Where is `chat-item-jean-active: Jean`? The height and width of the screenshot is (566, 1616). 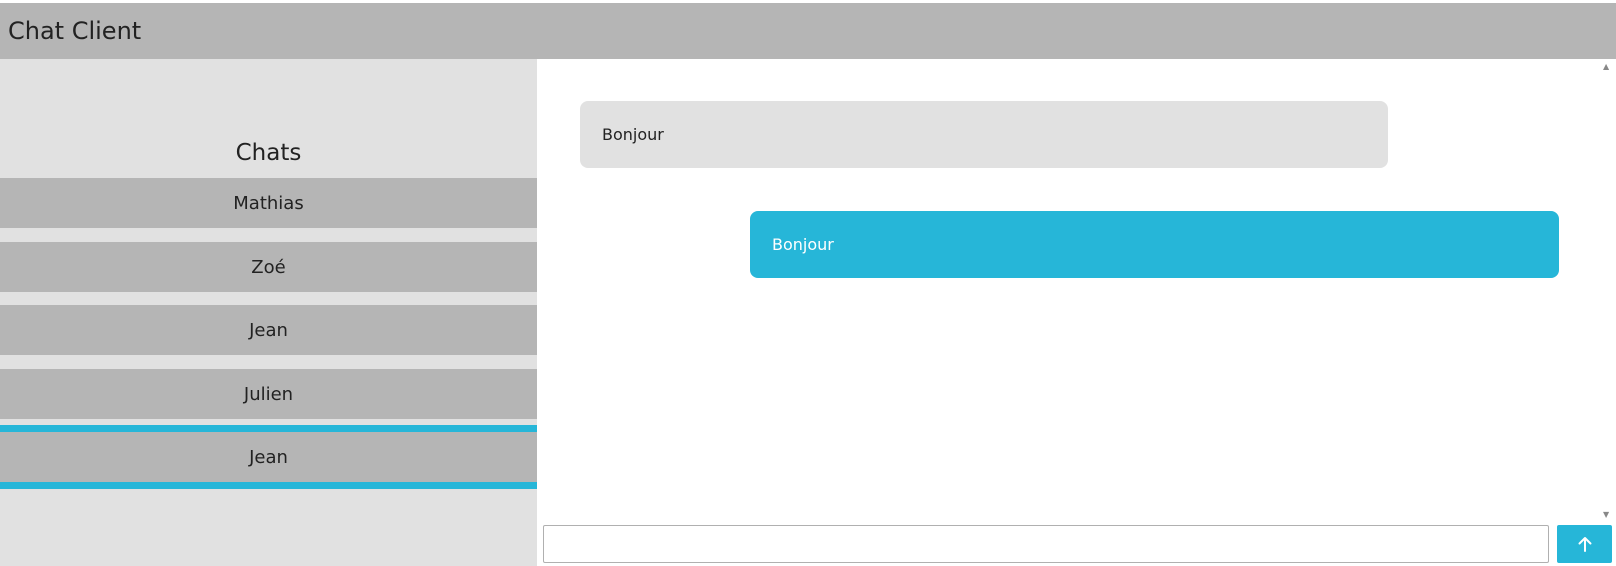 chat-item-jean-active: Jean is located at coordinates (268, 457).